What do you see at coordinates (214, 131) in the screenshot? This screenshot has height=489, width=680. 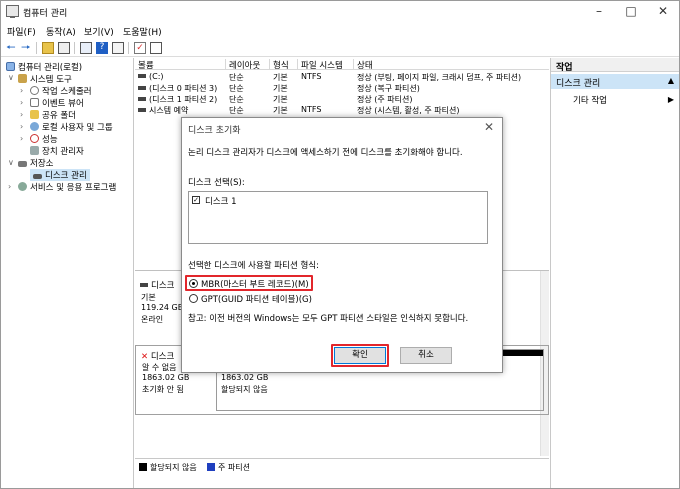 I see `dialog-title: 디스크 초기화` at bounding box center [214, 131].